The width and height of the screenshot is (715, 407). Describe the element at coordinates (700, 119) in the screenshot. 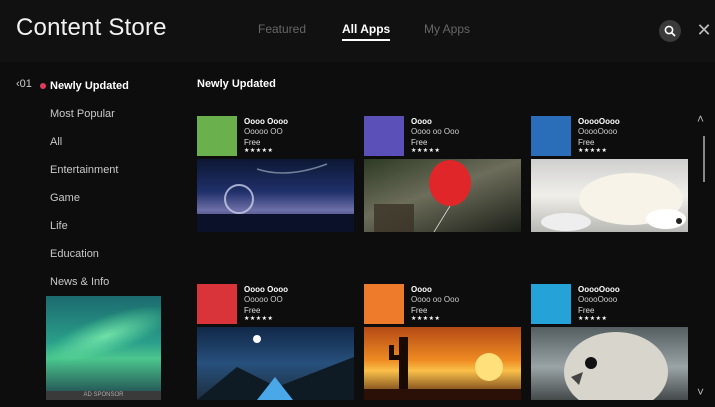

I see `scroll-up-button: ˄` at that location.